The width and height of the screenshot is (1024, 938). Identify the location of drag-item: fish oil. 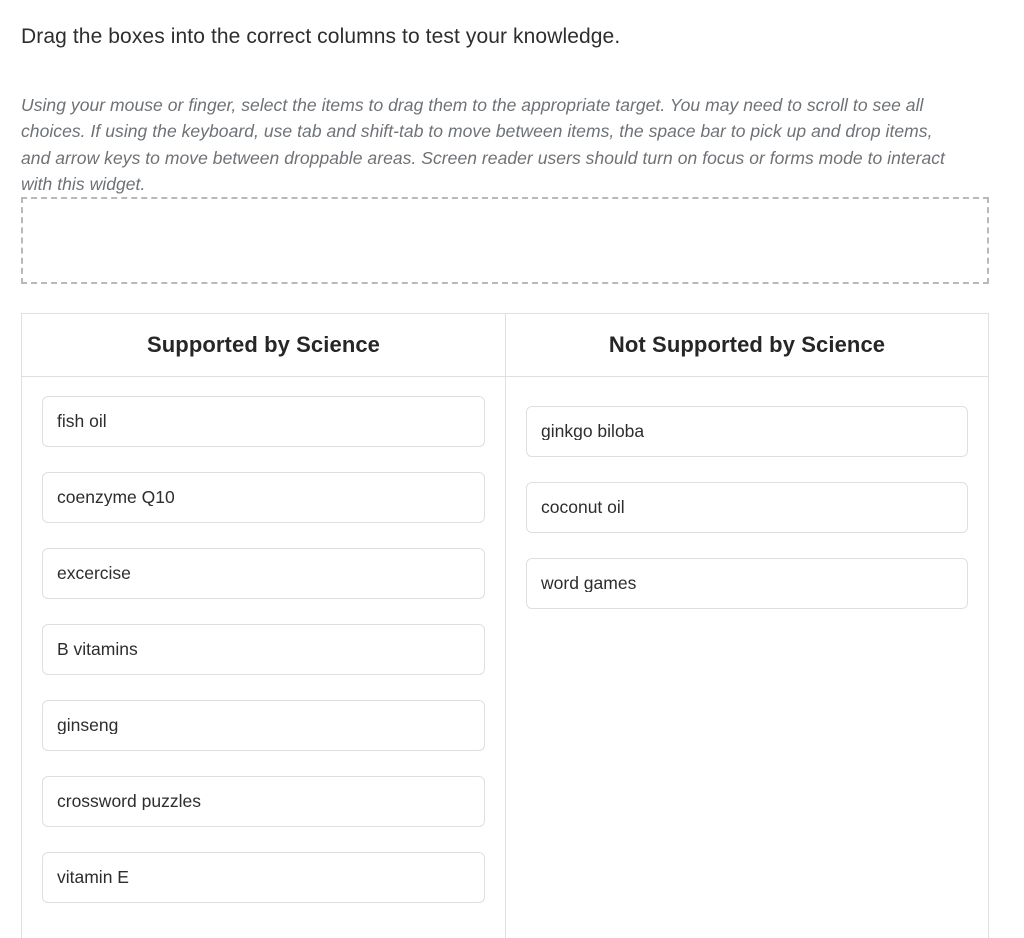
(263, 421).